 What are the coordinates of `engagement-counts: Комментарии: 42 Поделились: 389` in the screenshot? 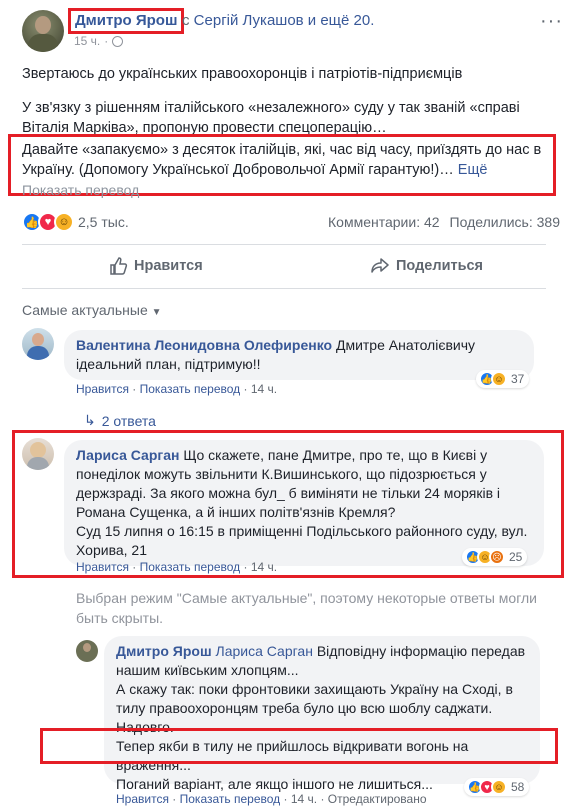 It's located at (444, 222).